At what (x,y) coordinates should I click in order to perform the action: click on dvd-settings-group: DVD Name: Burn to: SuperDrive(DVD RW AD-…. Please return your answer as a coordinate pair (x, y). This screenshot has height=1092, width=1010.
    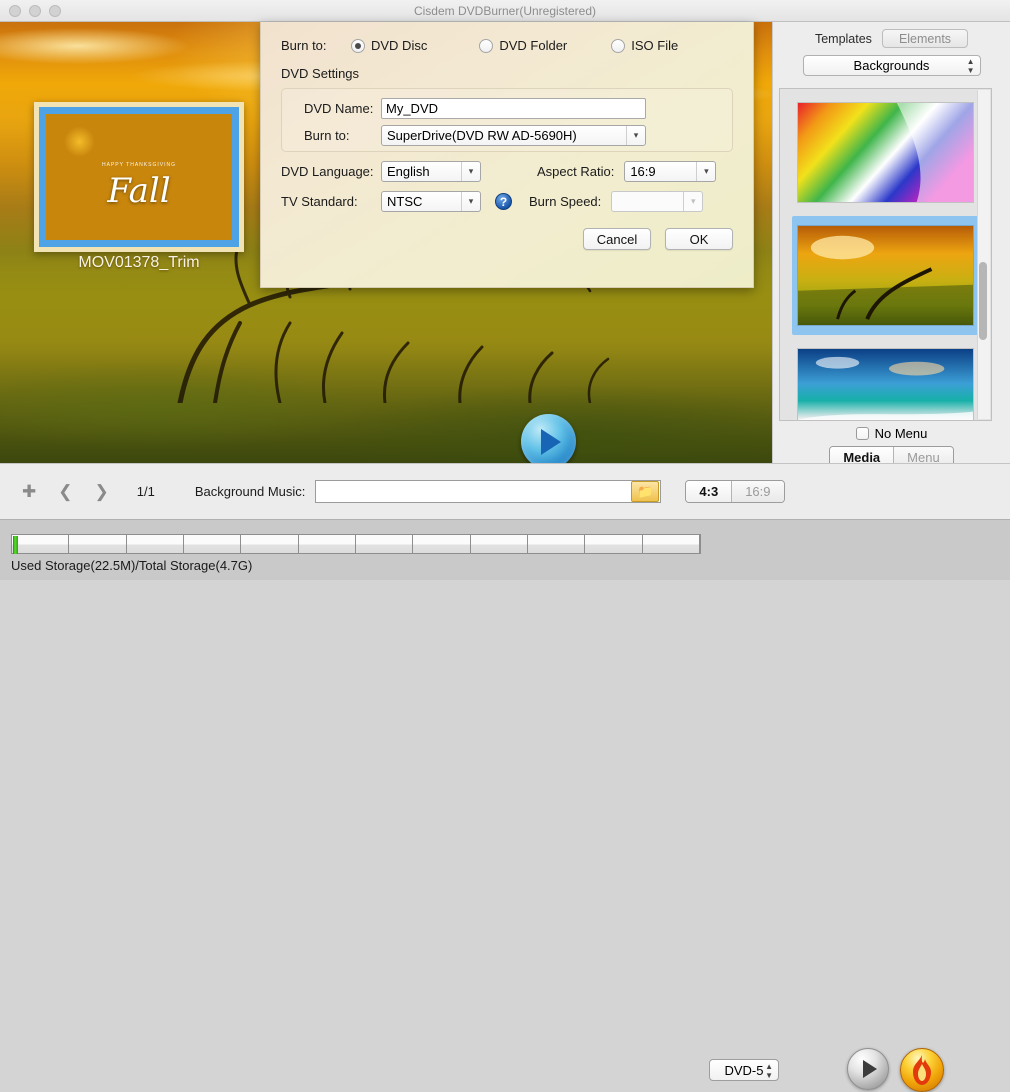
    Looking at the image, I should click on (507, 120).